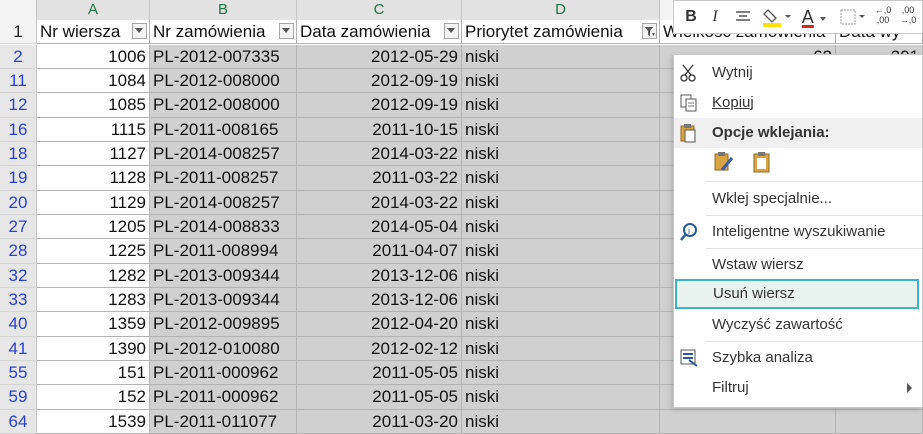 This screenshot has width=923, height=434. Describe the element at coordinates (93, 227) in the screenshot. I see `cell-nr-wiersza: 1205` at that location.